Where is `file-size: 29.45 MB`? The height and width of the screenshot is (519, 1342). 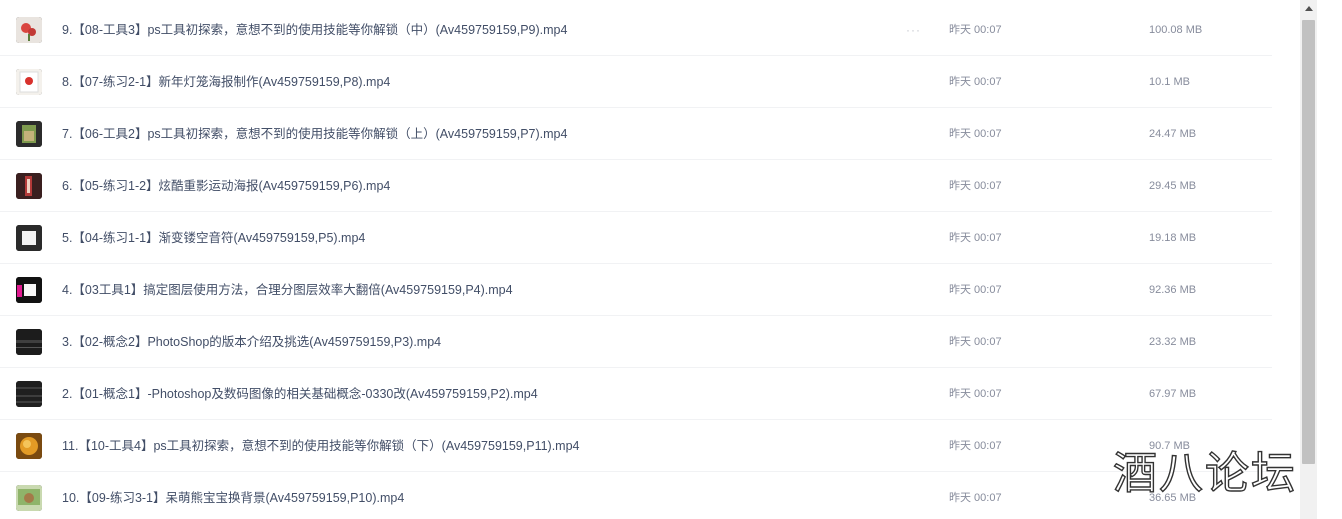 file-size: 29.45 MB is located at coordinates (1173, 186).